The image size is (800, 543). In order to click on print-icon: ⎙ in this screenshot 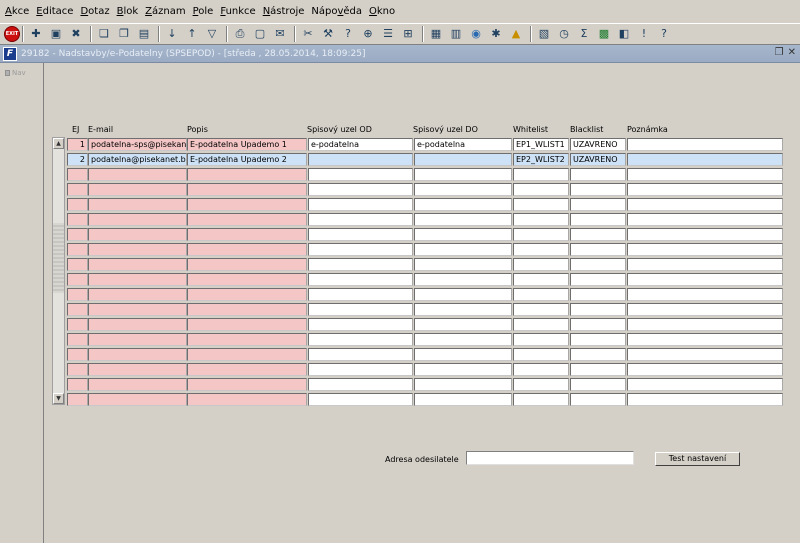, I will do `click(240, 34)`.